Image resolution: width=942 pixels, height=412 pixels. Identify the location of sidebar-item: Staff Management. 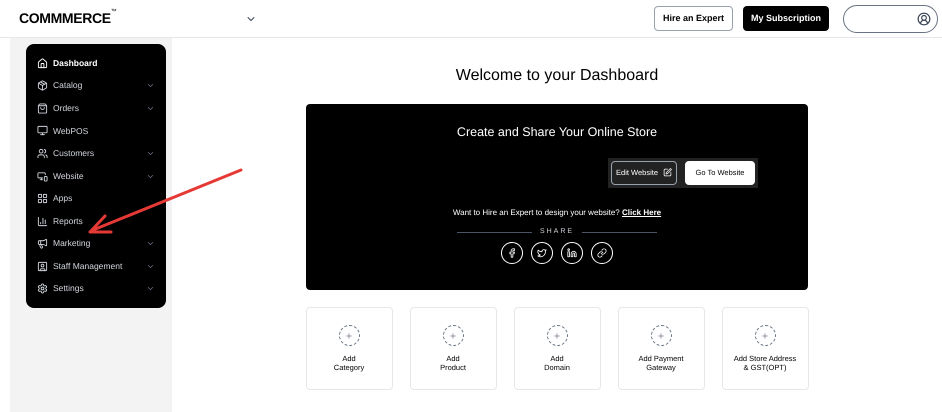
(96, 266).